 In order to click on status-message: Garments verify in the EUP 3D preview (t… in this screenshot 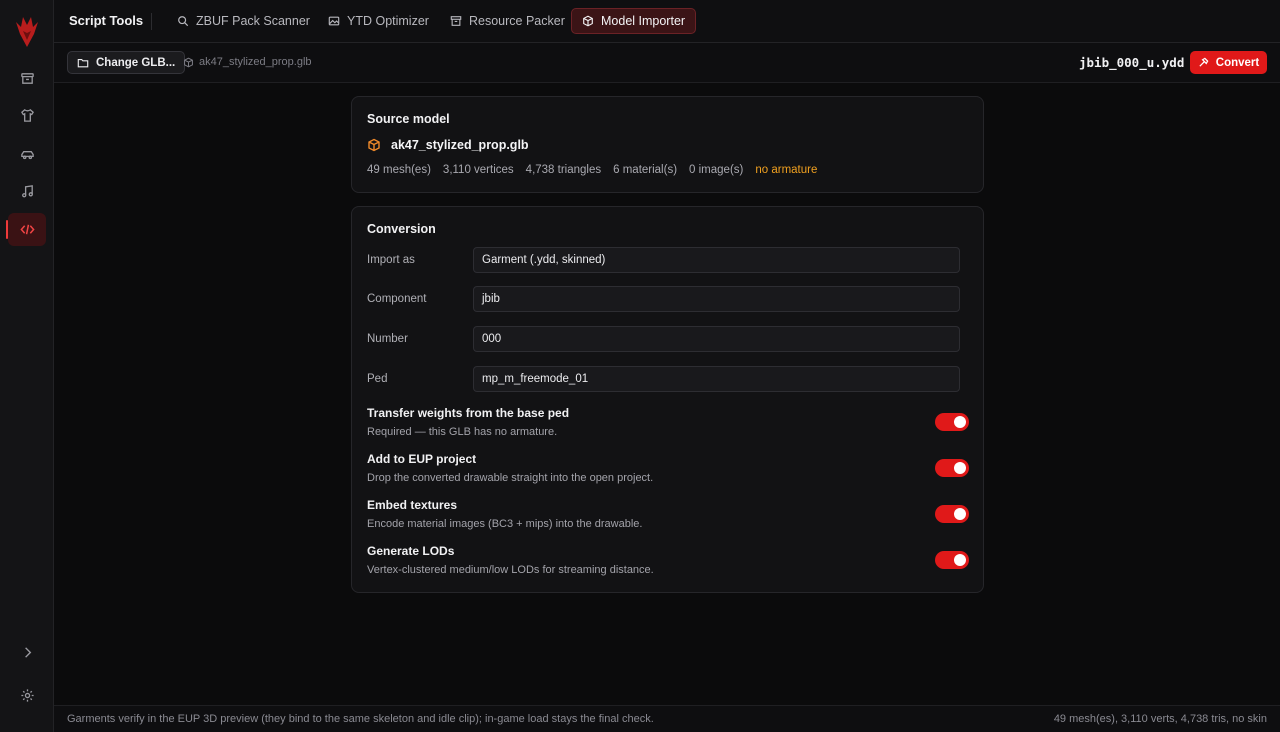, I will do `click(360, 719)`.